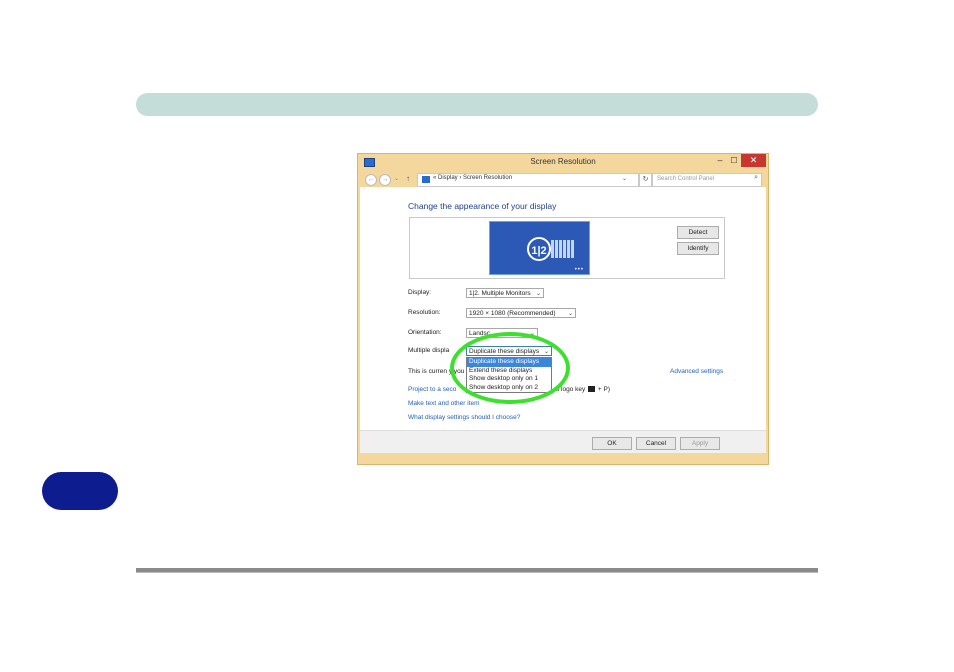 This screenshot has width=954, height=672. I want to click on orientation-select: Landsc ⌄, so click(502, 333).